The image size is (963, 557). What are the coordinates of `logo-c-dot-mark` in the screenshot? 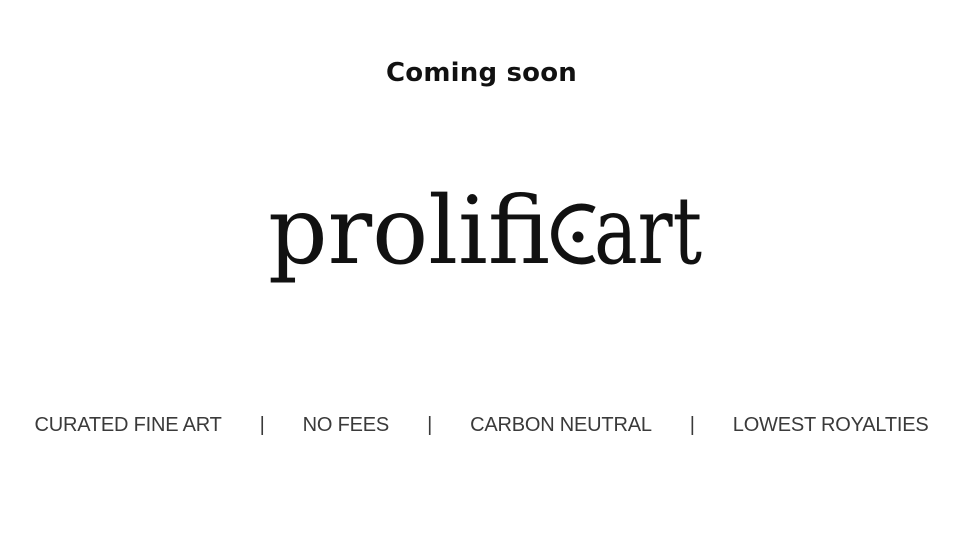 It's located at (573, 234).